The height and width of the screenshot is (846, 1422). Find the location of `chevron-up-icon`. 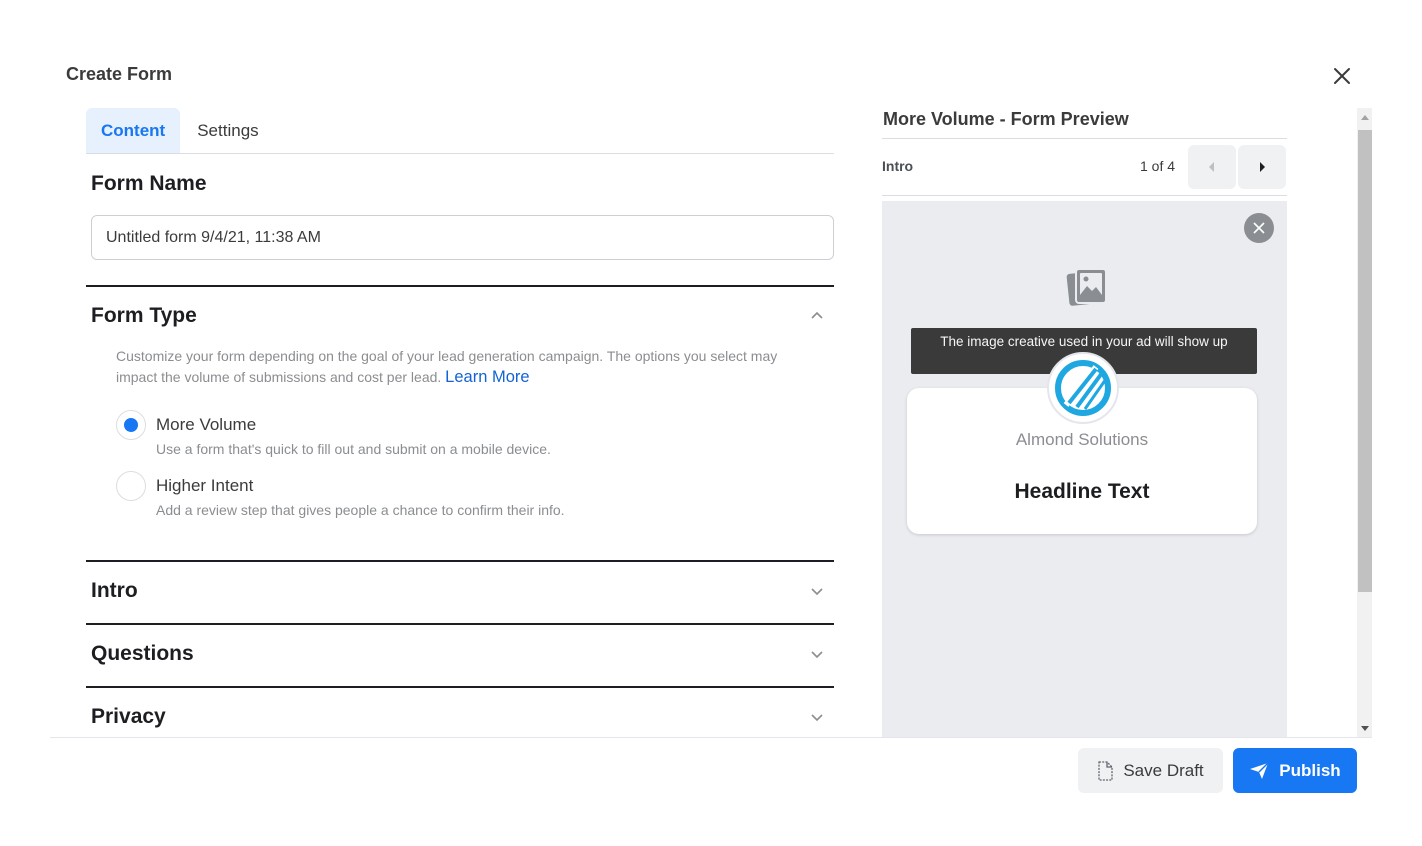

chevron-up-icon is located at coordinates (817, 316).